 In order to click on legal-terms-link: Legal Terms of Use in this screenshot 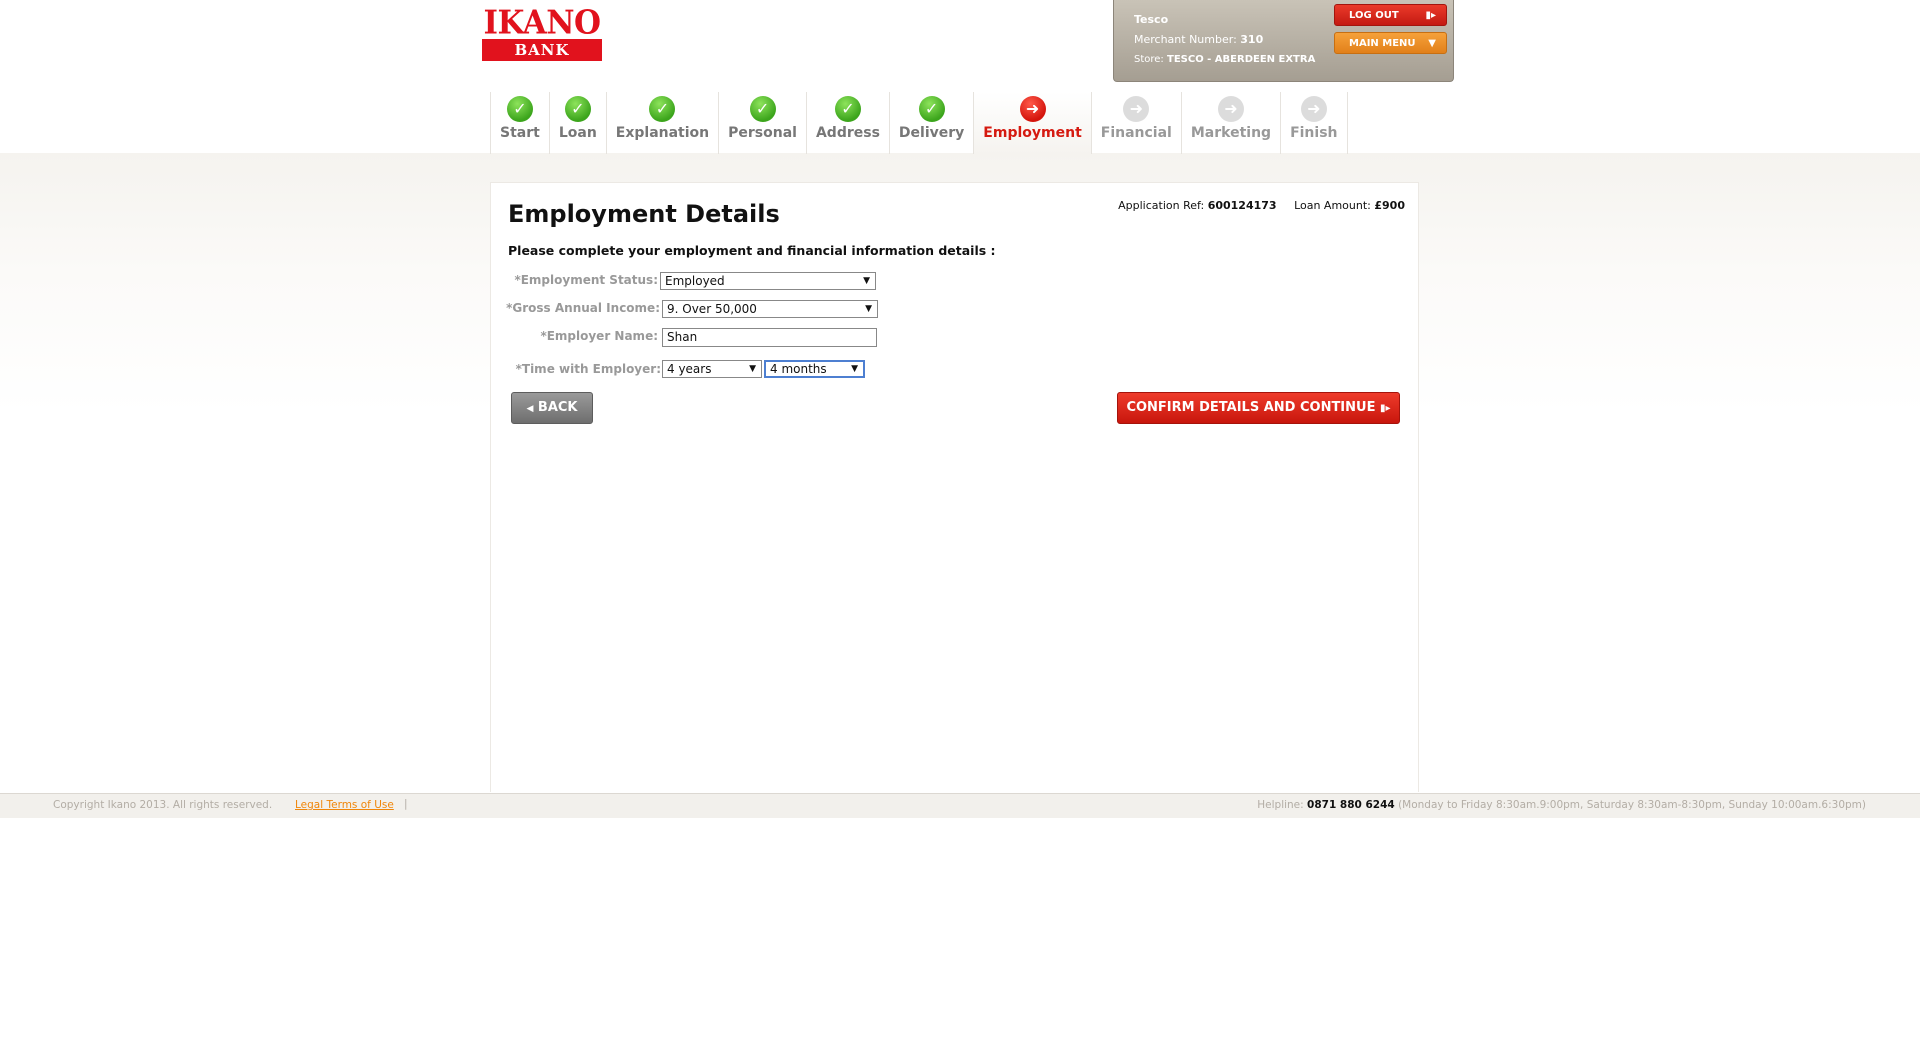, I will do `click(344, 805)`.